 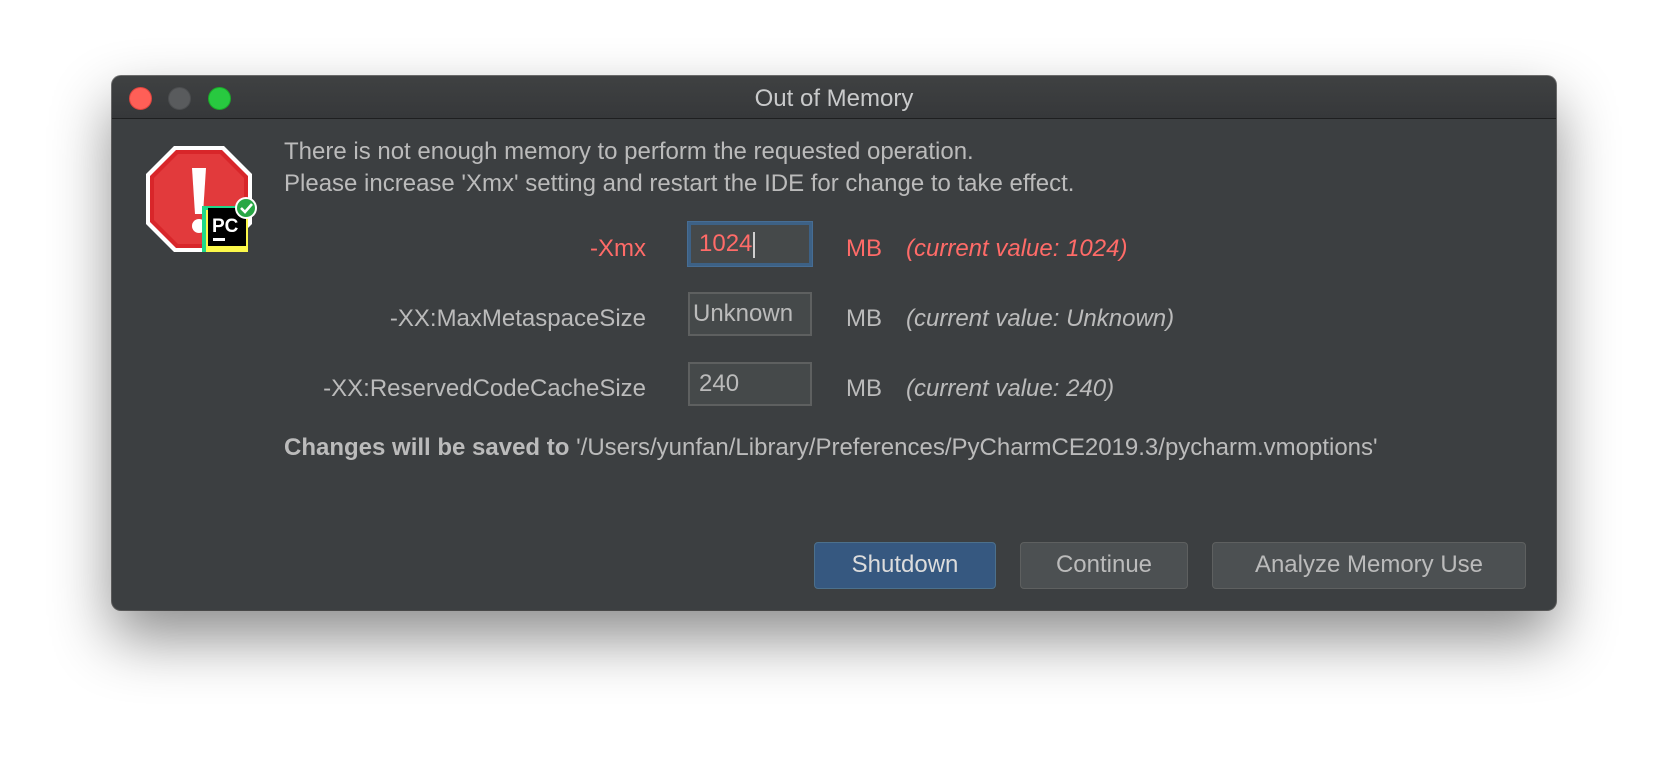 What do you see at coordinates (225, 226) in the screenshot?
I see `svg-text: PC` at bounding box center [225, 226].